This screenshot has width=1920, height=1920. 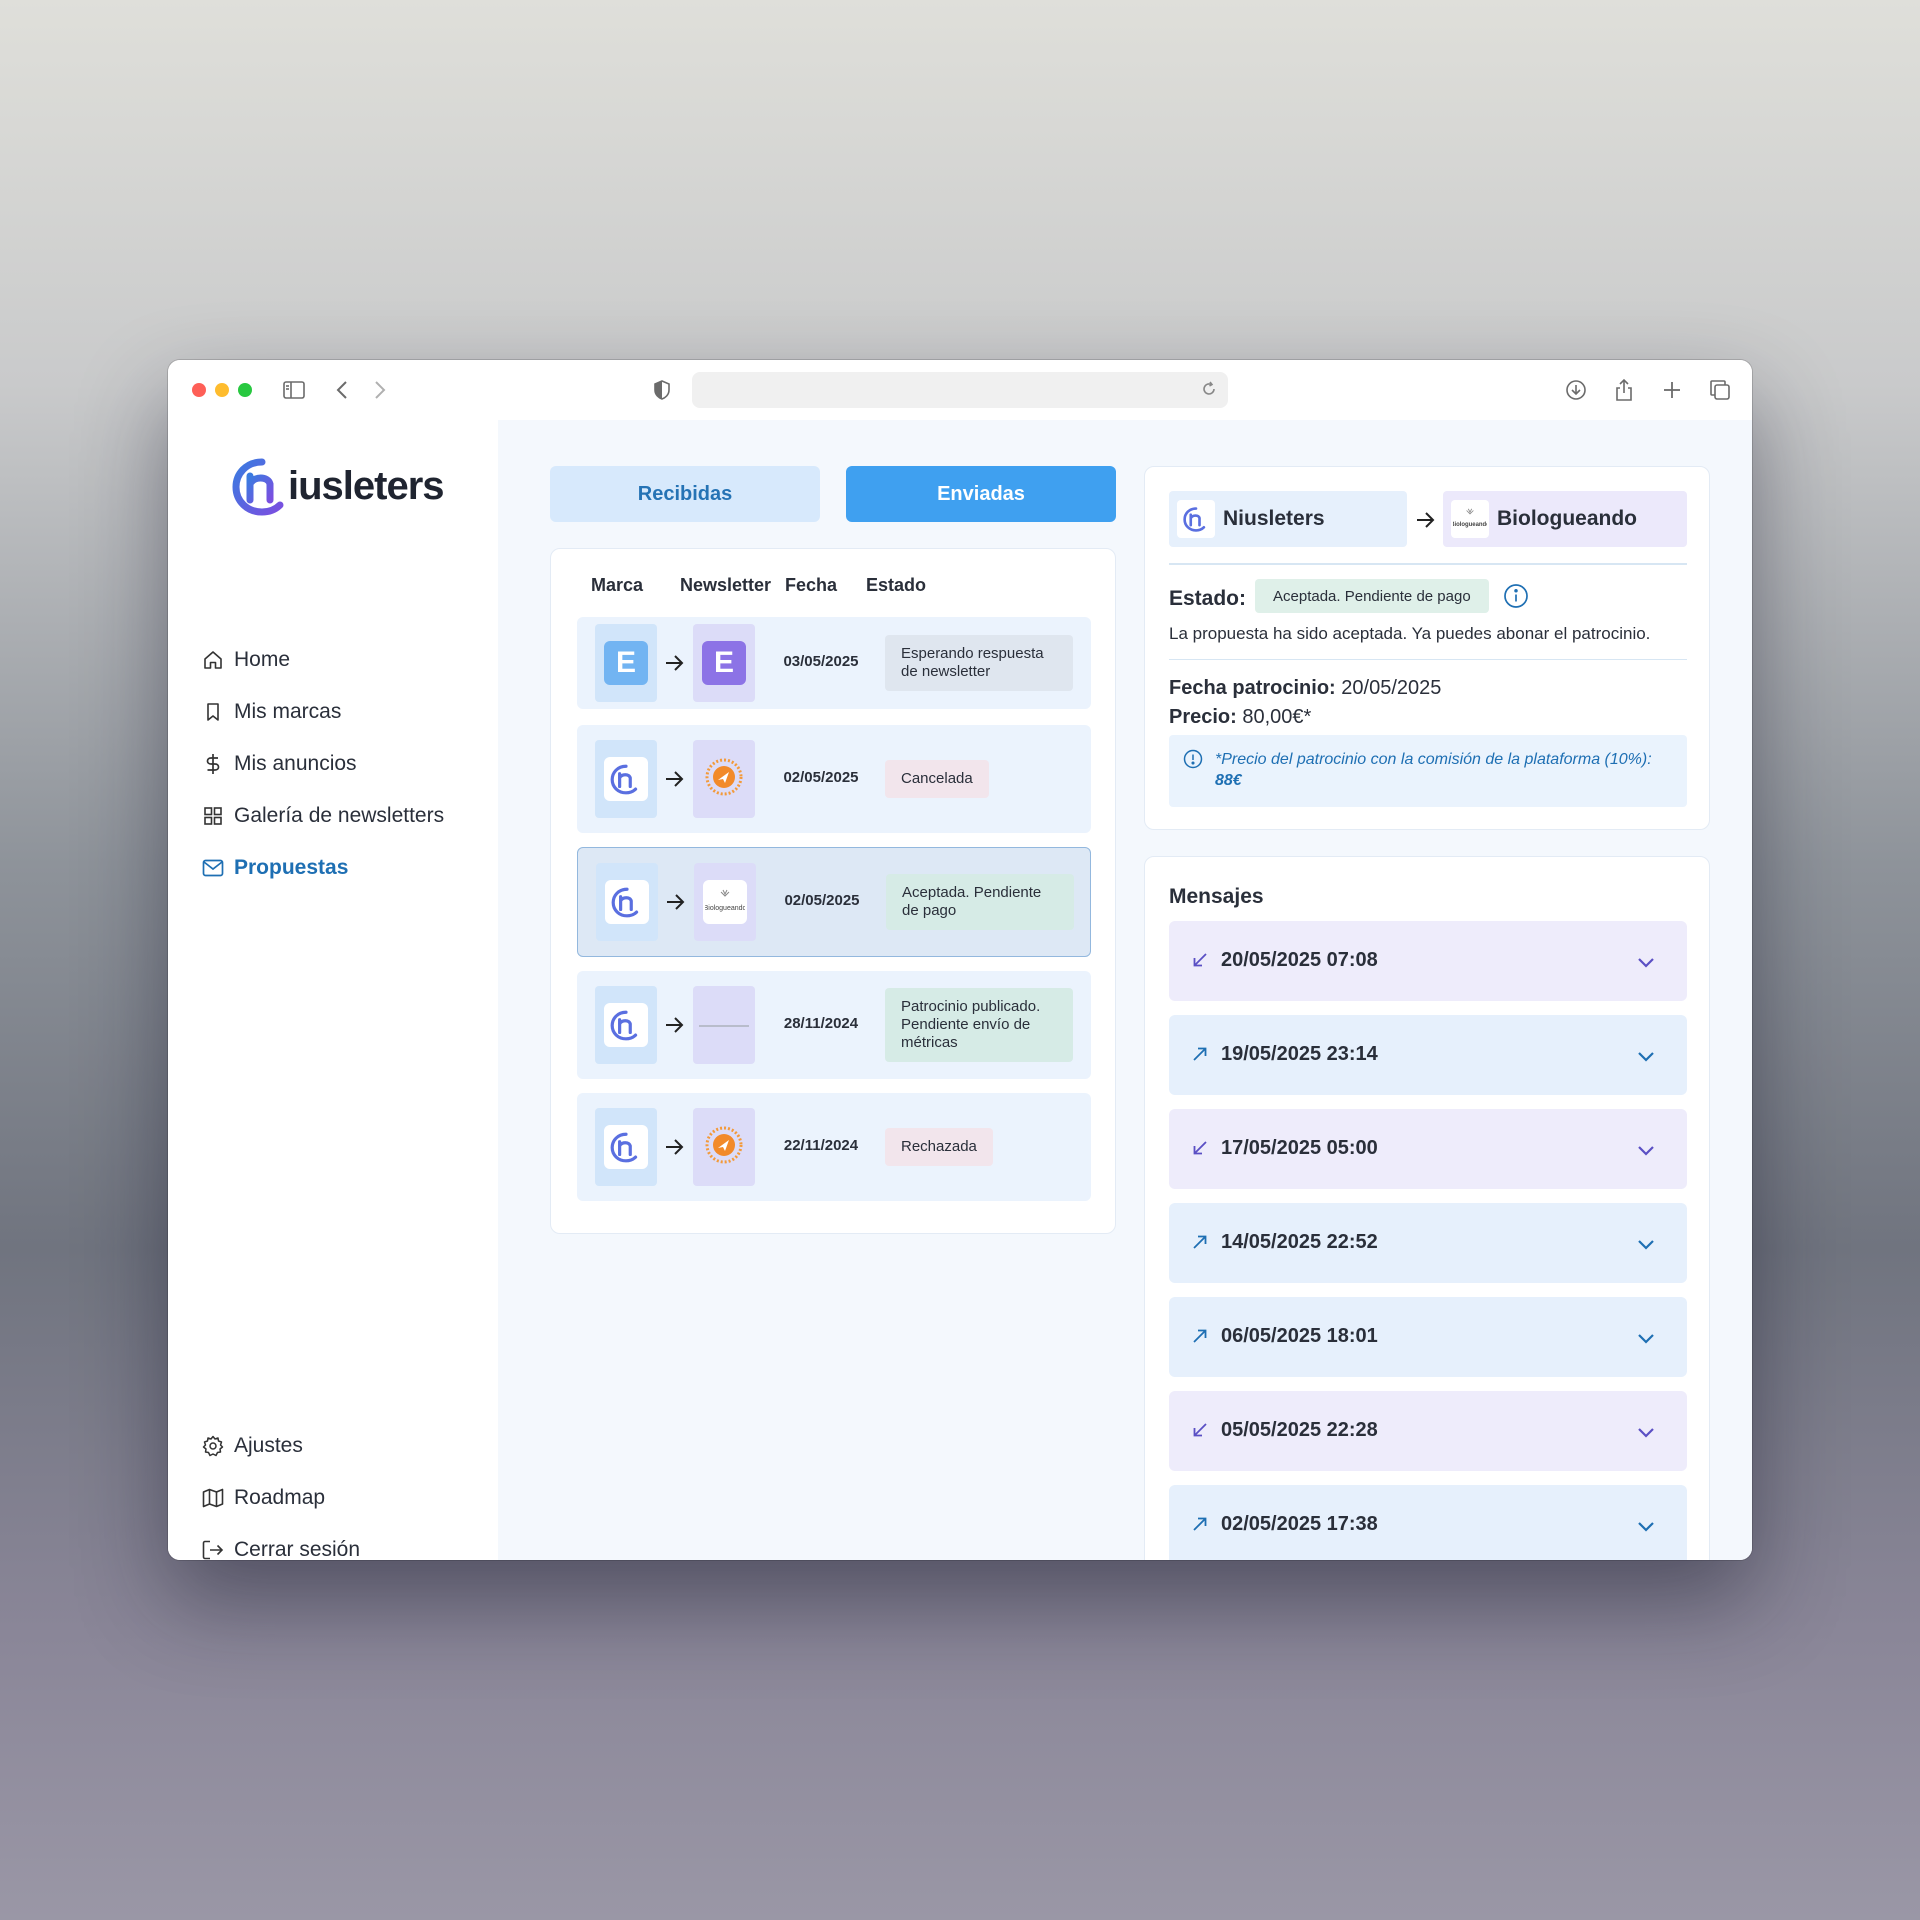 I want to click on message-date: 17/05/2025 05:00, so click(x=1299, y=1148).